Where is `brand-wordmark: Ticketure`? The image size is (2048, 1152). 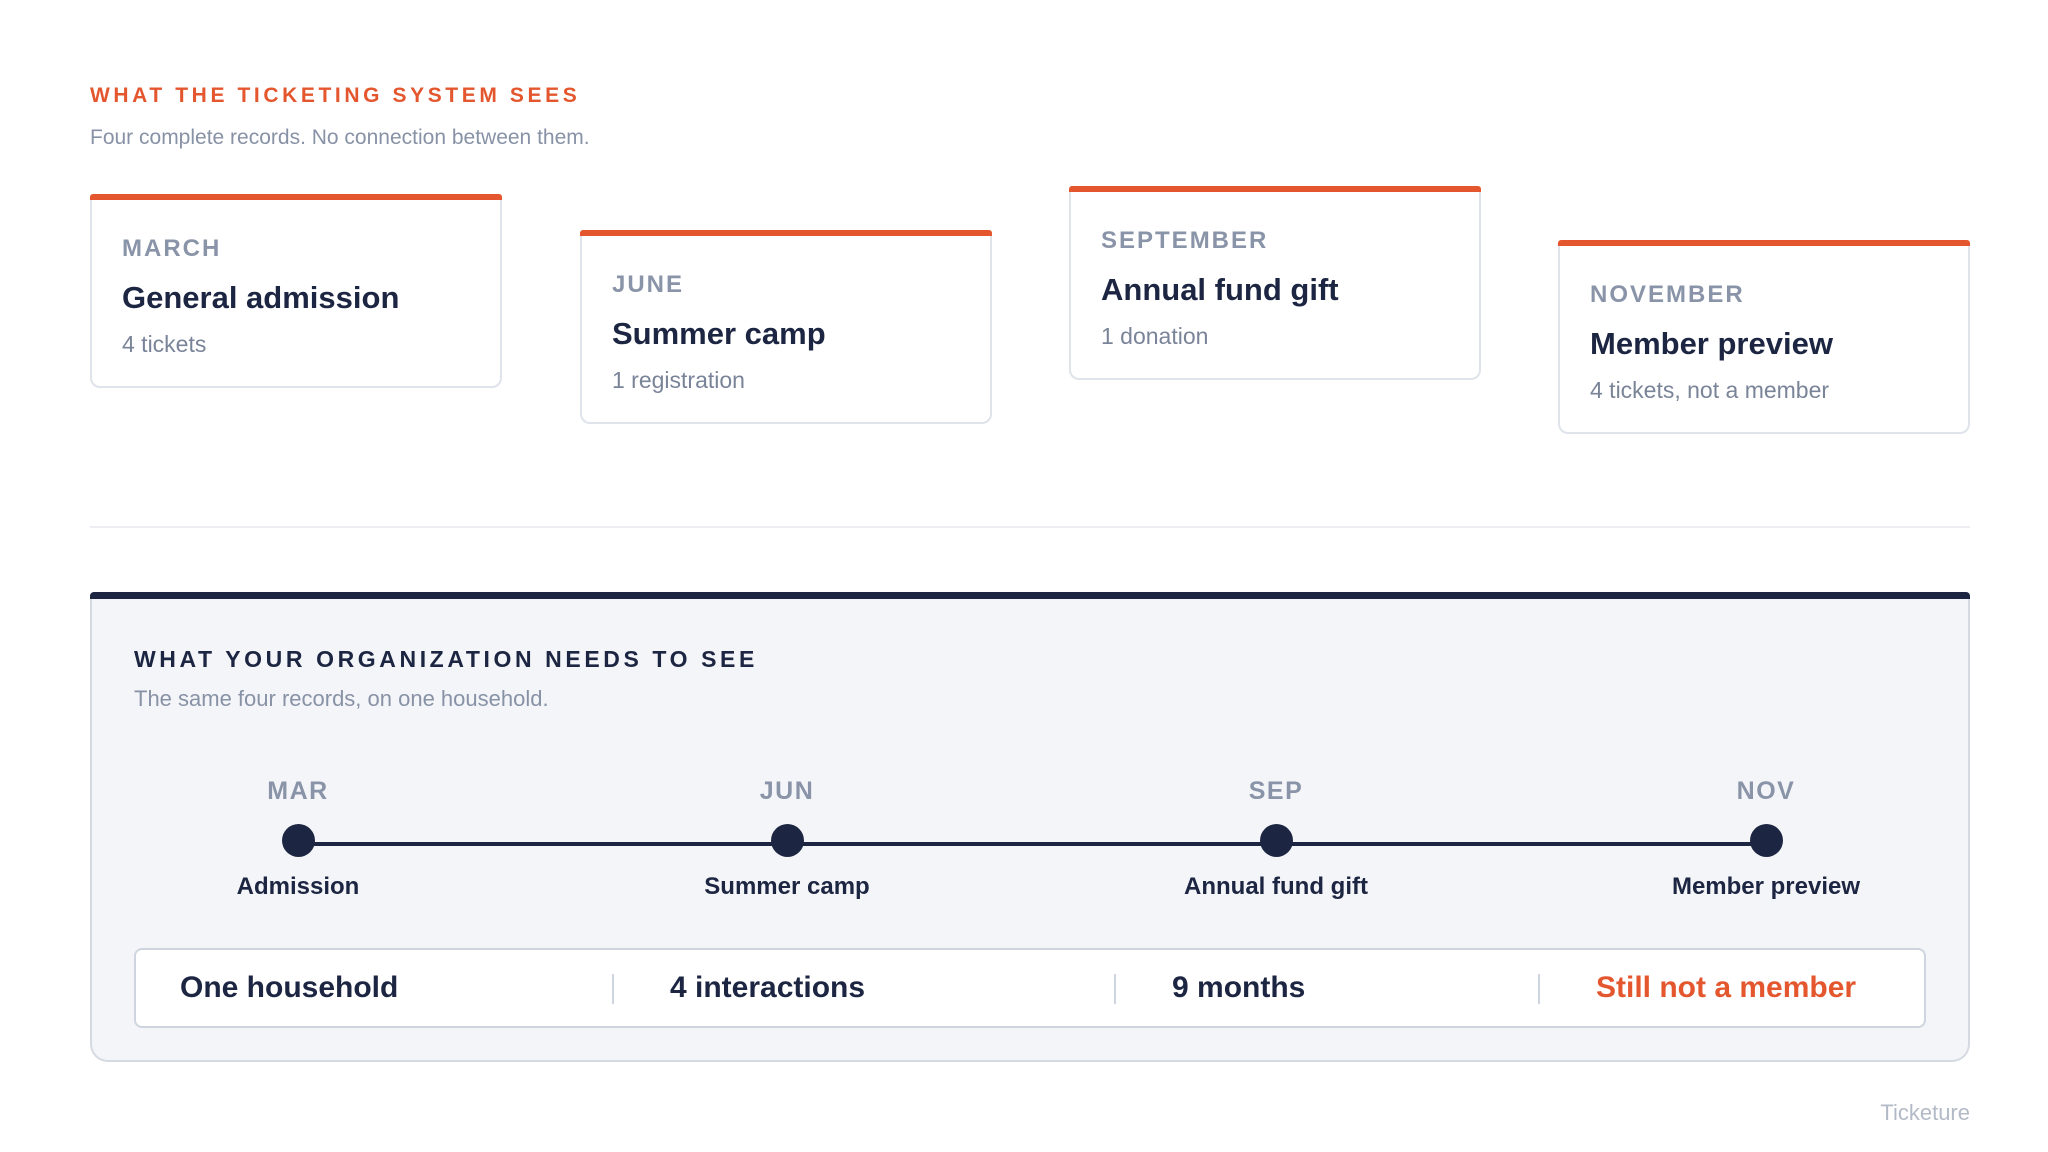 brand-wordmark: Ticketure is located at coordinates (1925, 1112).